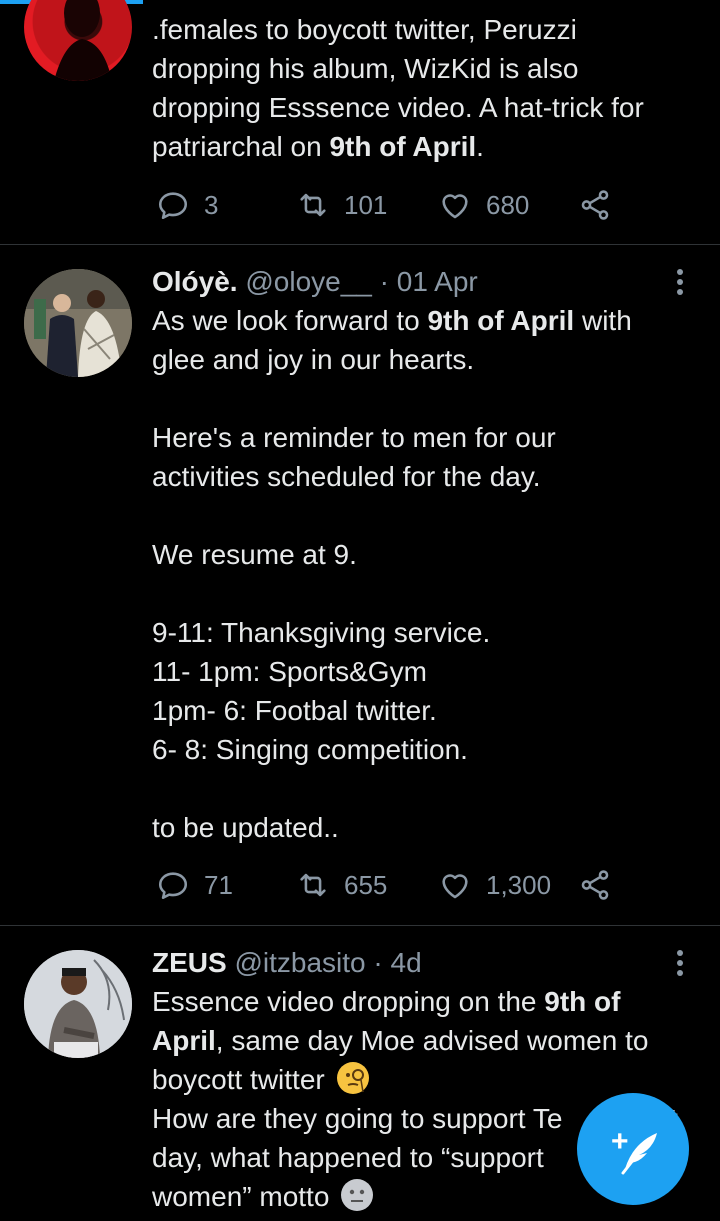 The width and height of the screenshot is (720, 1221). I want to click on compose-tweet-icon: +, so click(634, 1150).